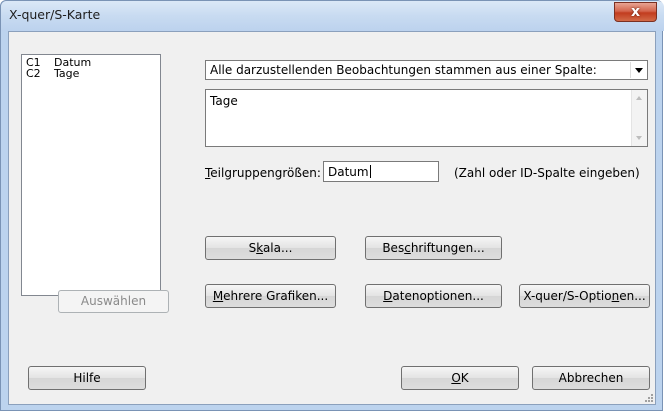 This screenshot has width=665, height=413. I want to click on help-button-label: Hilfe, so click(87, 378).